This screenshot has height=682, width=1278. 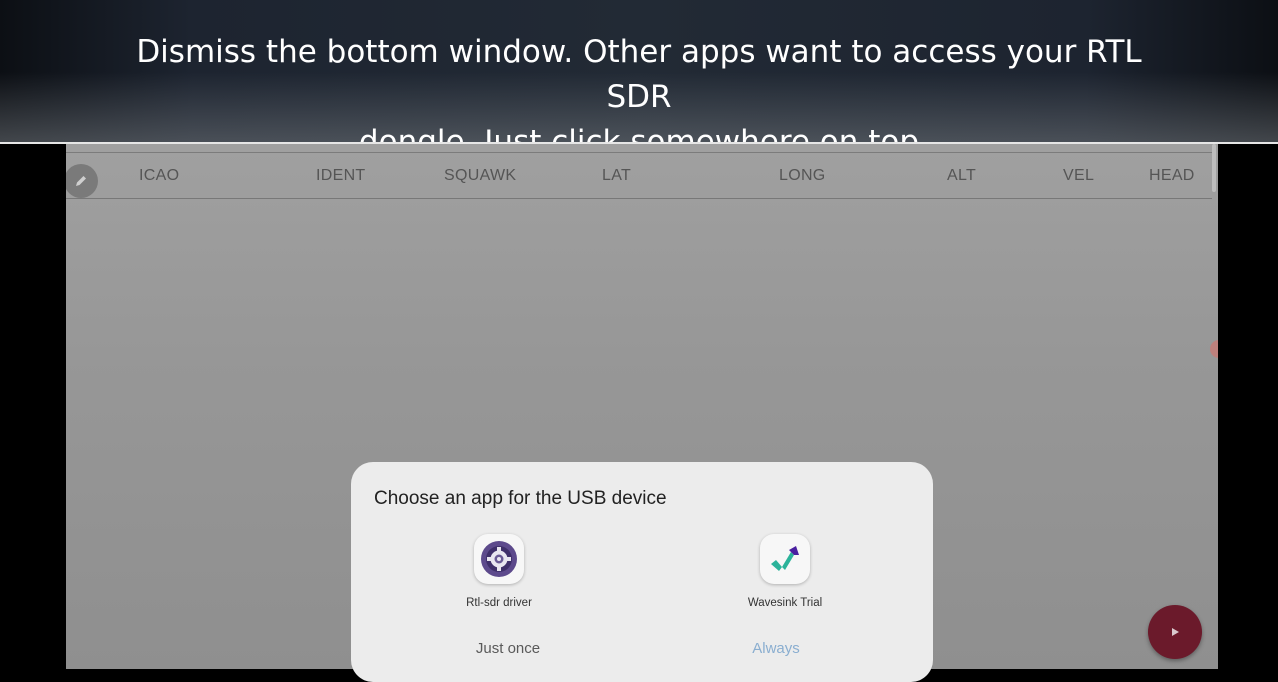 What do you see at coordinates (961, 176) in the screenshot?
I see `column-header-alt: ALT` at bounding box center [961, 176].